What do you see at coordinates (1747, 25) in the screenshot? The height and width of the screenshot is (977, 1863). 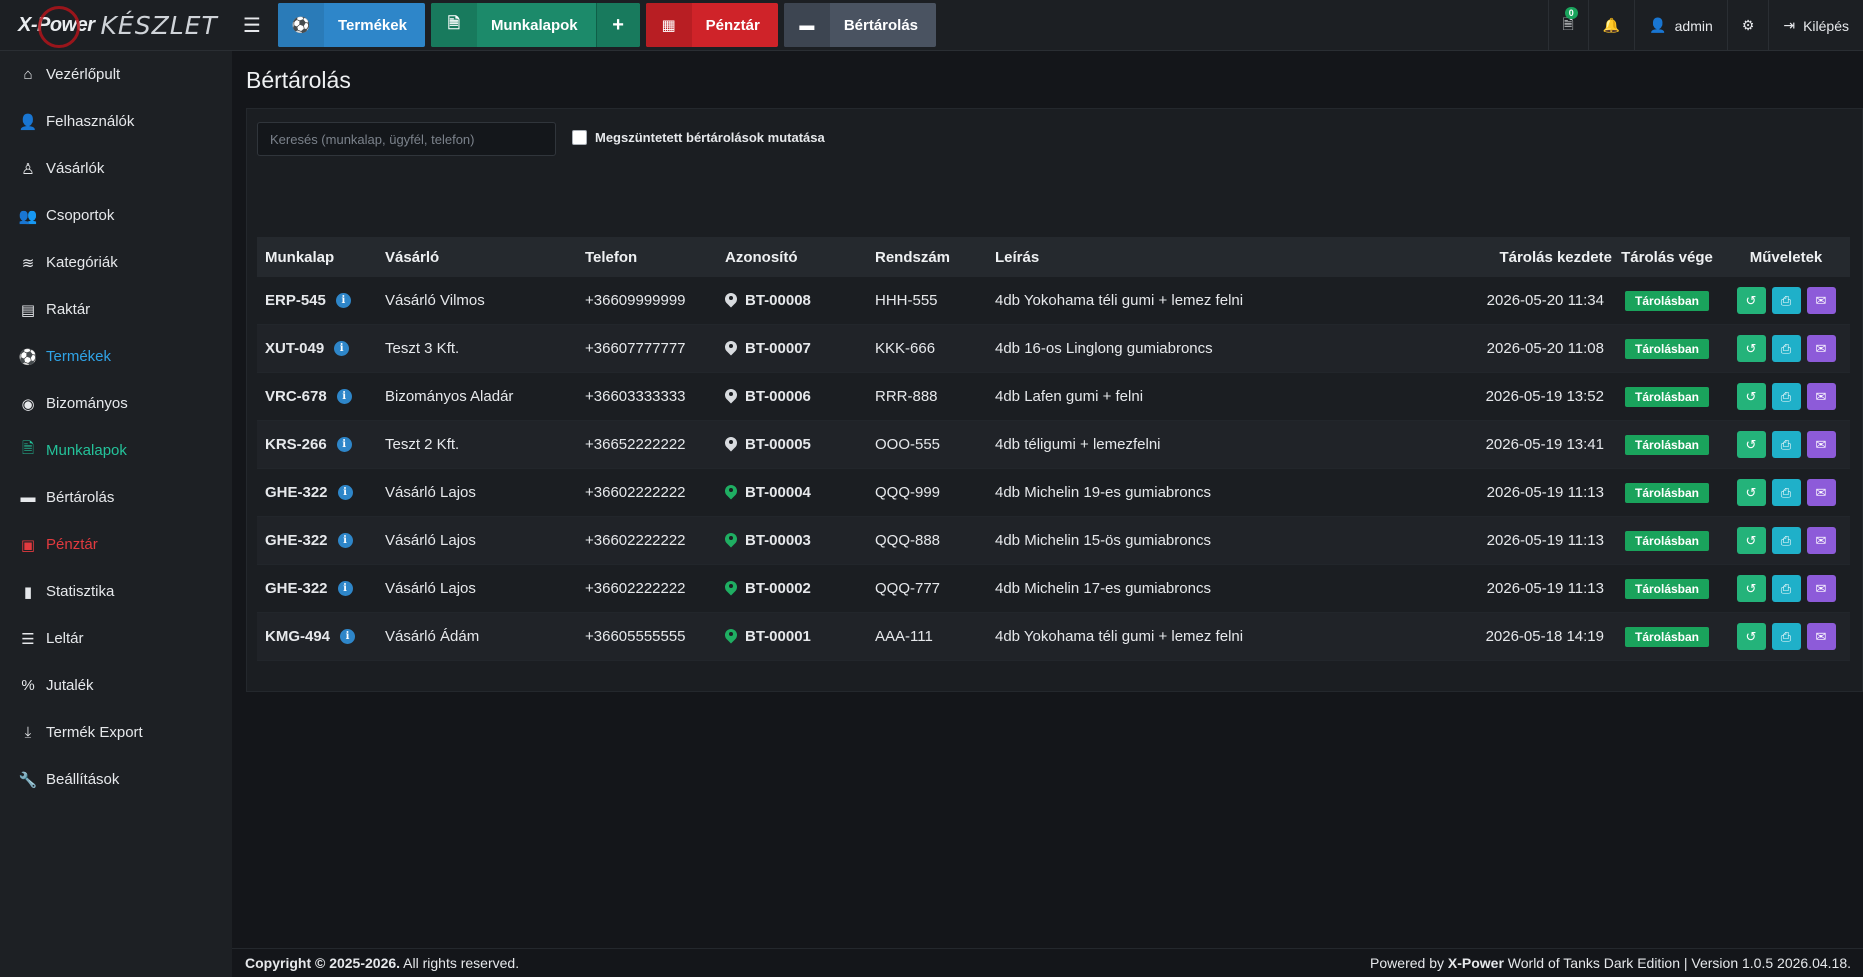 I see `settings-button: ⚙` at bounding box center [1747, 25].